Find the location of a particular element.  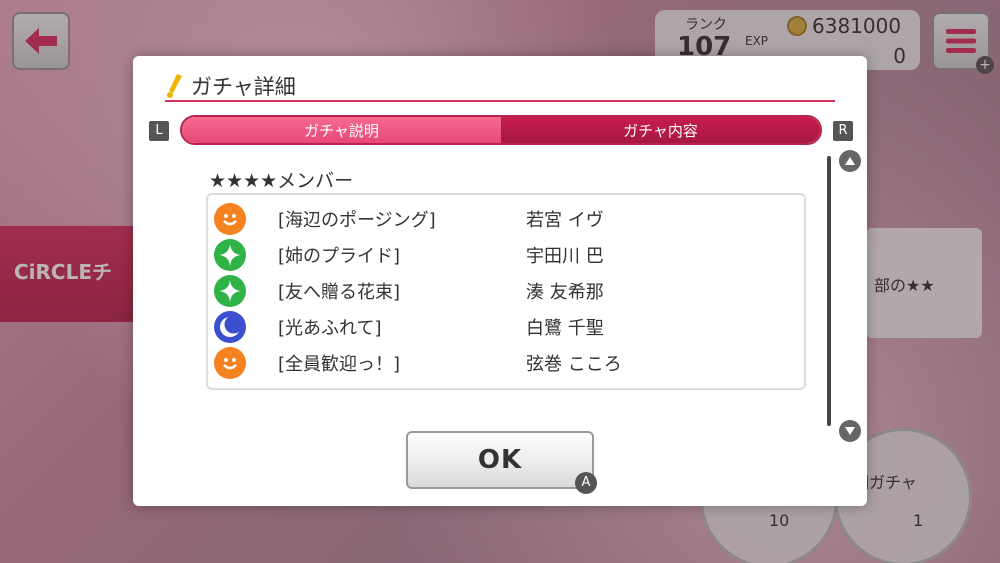

list-item: [光あふれて] 白鷺 千聖 is located at coordinates (506, 327).